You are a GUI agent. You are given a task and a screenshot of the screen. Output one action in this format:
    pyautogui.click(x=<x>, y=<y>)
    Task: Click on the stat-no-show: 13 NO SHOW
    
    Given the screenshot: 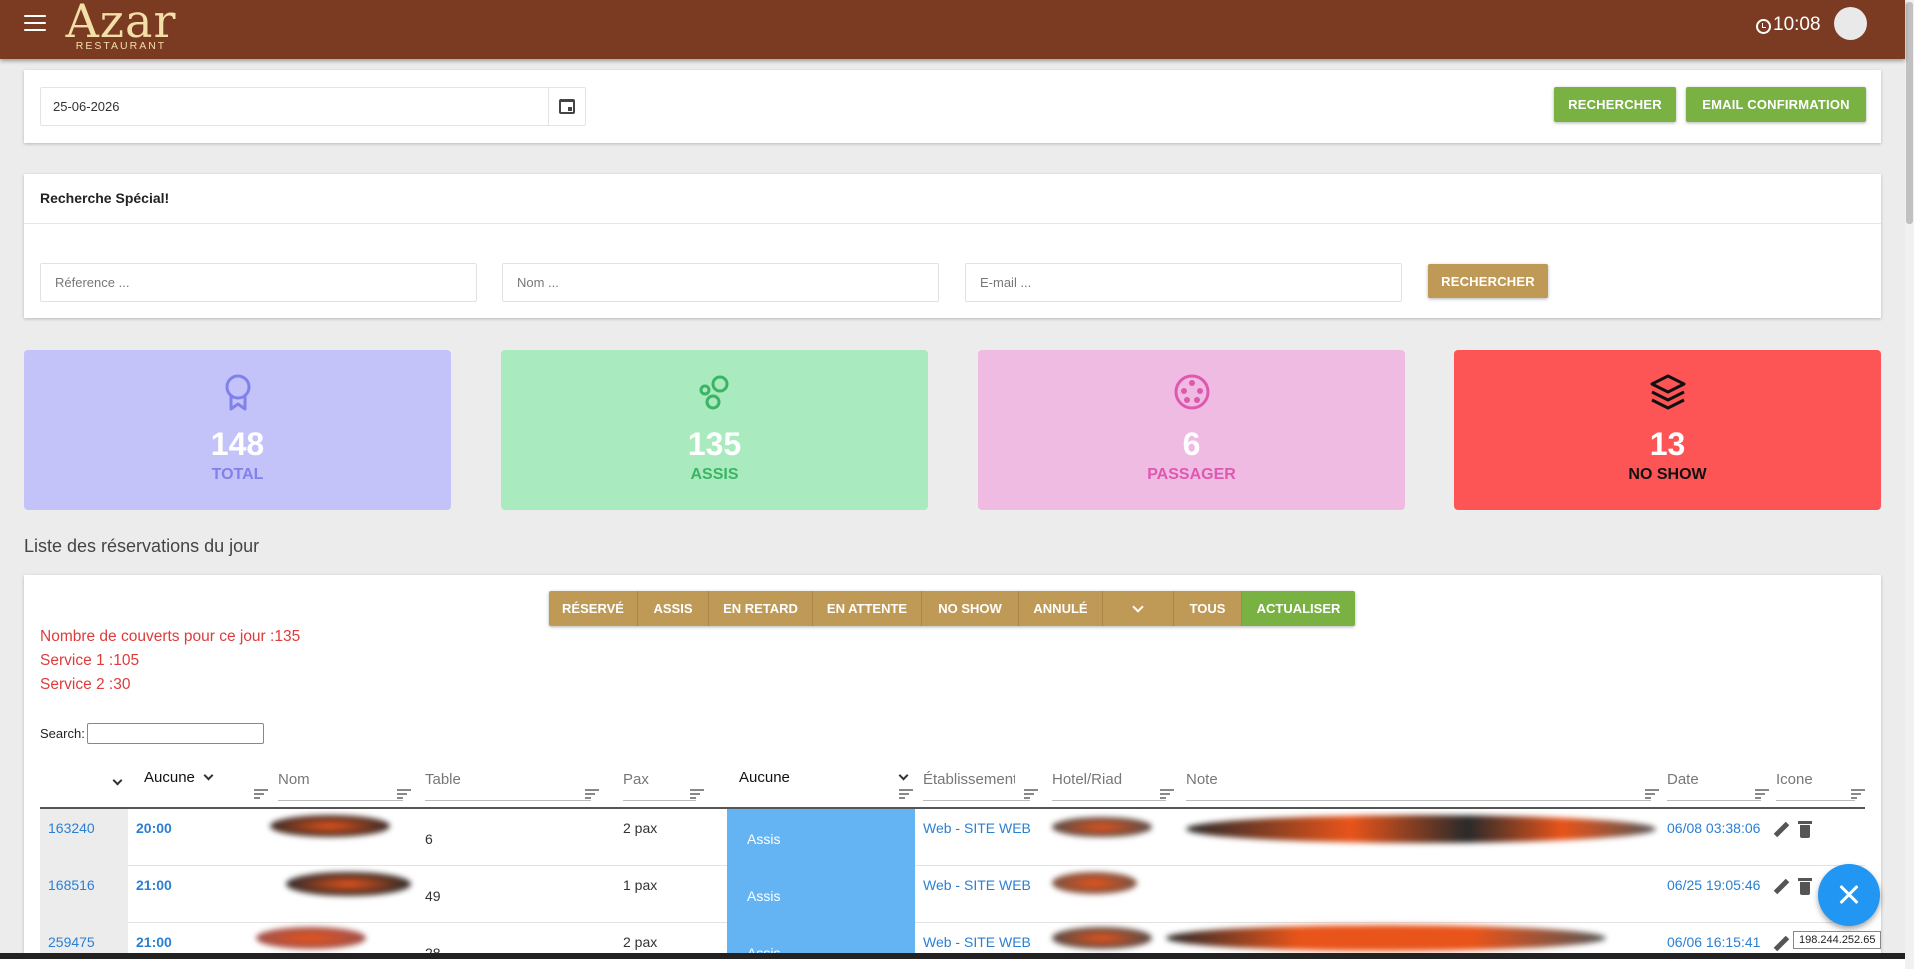 What is the action you would take?
    pyautogui.click(x=1667, y=430)
    